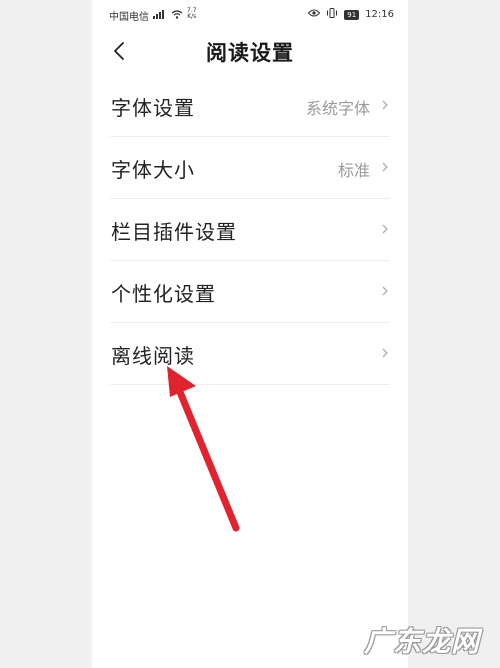 This screenshot has width=500, height=668. What do you see at coordinates (337, 108) in the screenshot?
I see `setting-value: 系统字体` at bounding box center [337, 108].